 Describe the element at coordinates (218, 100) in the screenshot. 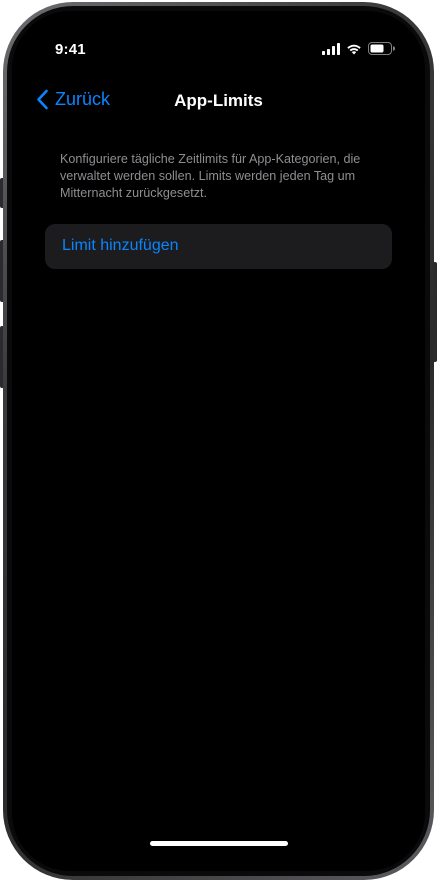

I see `page-title: App-Limits` at that location.